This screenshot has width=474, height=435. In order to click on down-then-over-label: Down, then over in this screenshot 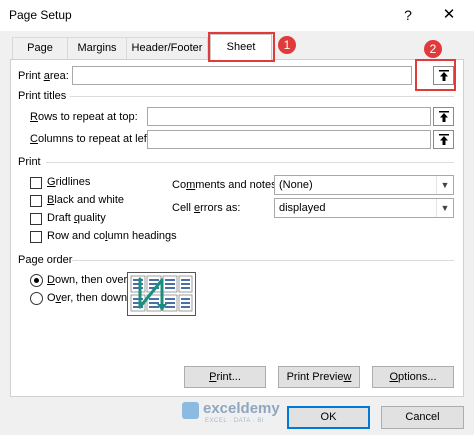, I will do `click(87, 280)`.